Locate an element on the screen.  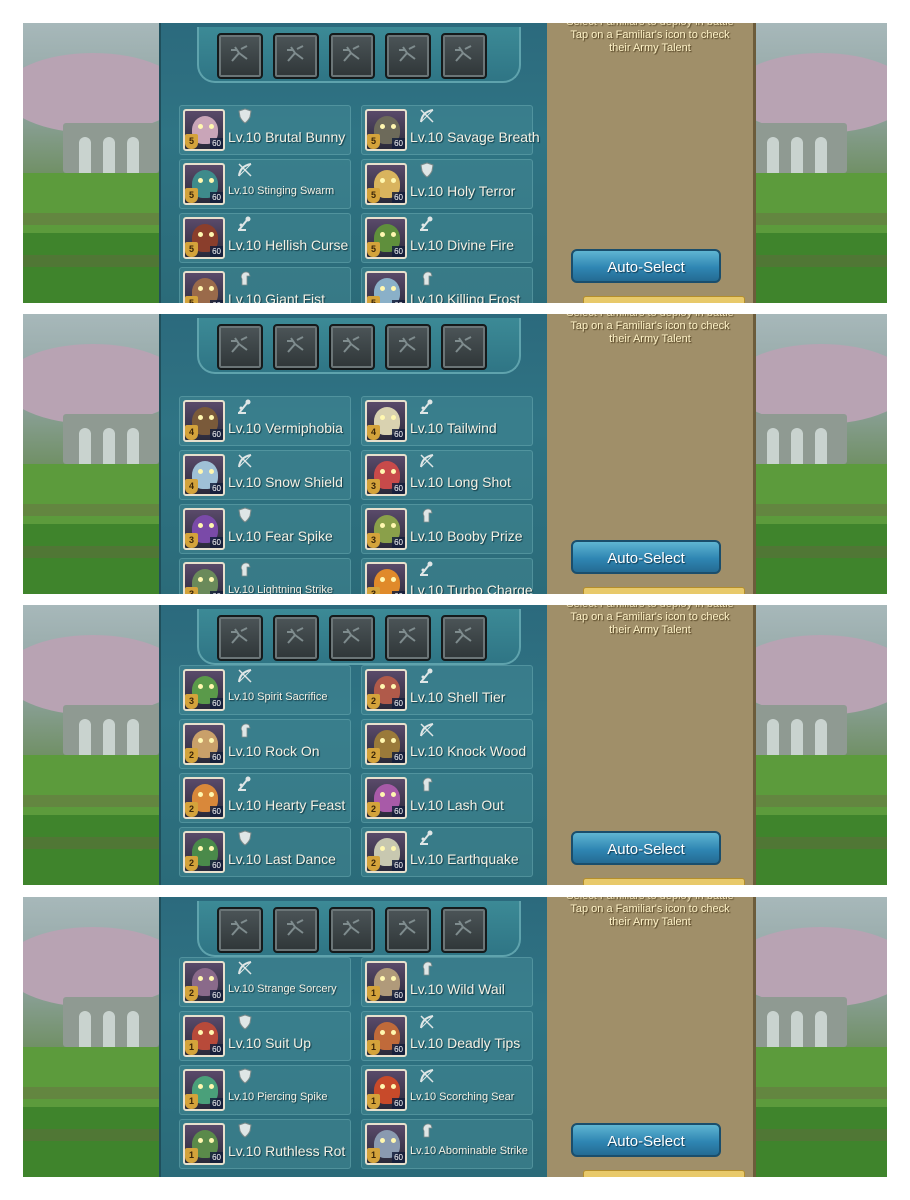
familiar-name: Lv.10 Divine Fire is located at coordinates (462, 245).